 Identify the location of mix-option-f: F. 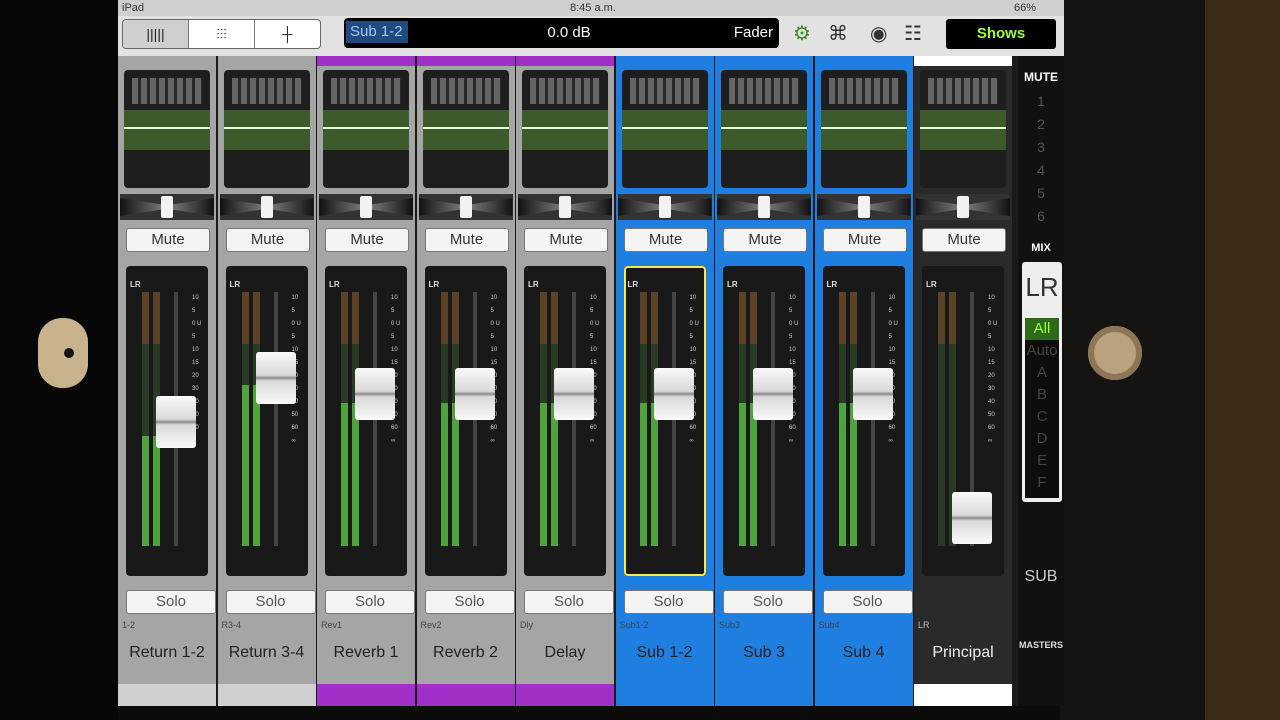
(1042, 483).